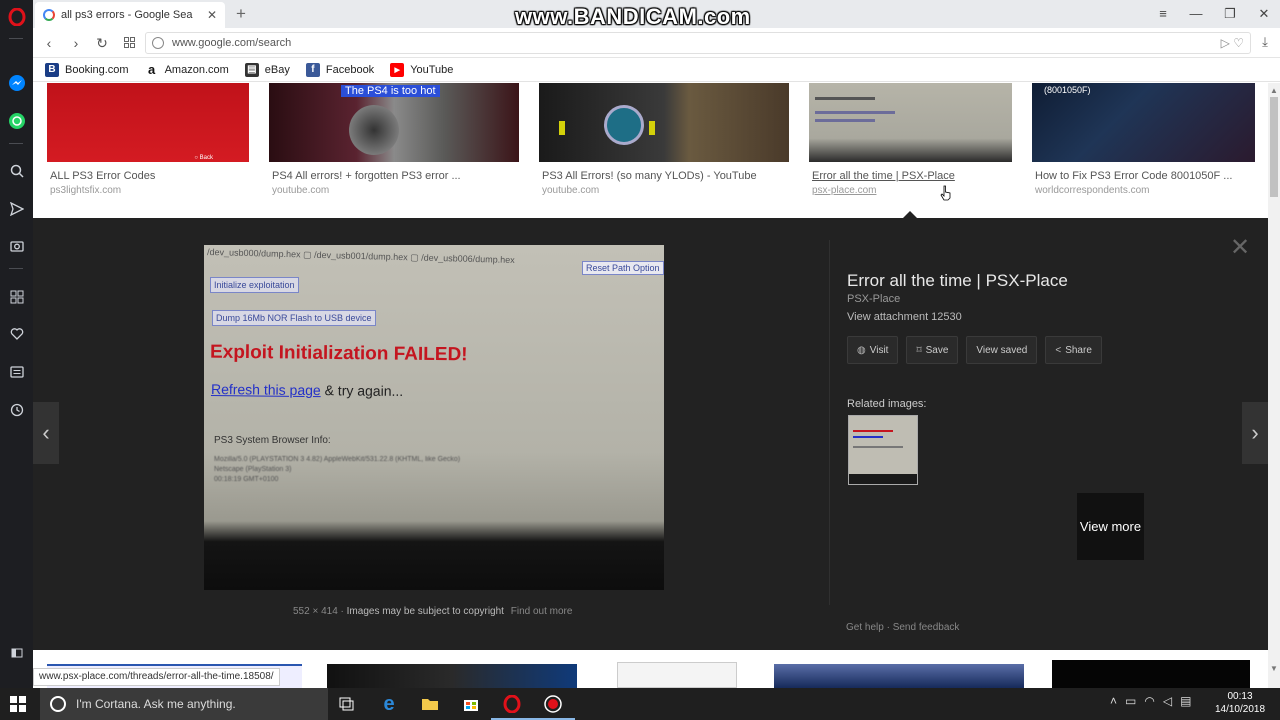  Describe the element at coordinates (1240, 703) in the screenshot. I see `taskbar-clock: 00:13 14/10/2018` at that location.